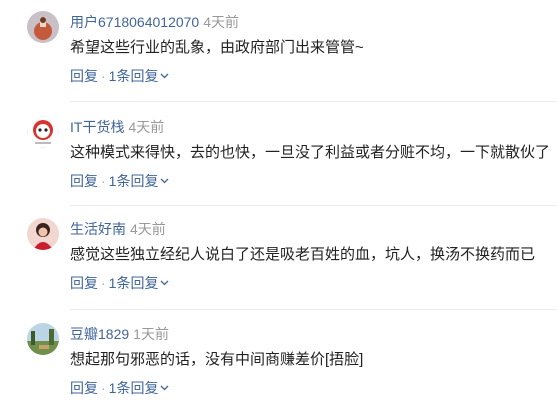  What do you see at coordinates (217, 47) in the screenshot?
I see `comment-text: 希望这些行业的乱象，由政府部门出来管管~` at bounding box center [217, 47].